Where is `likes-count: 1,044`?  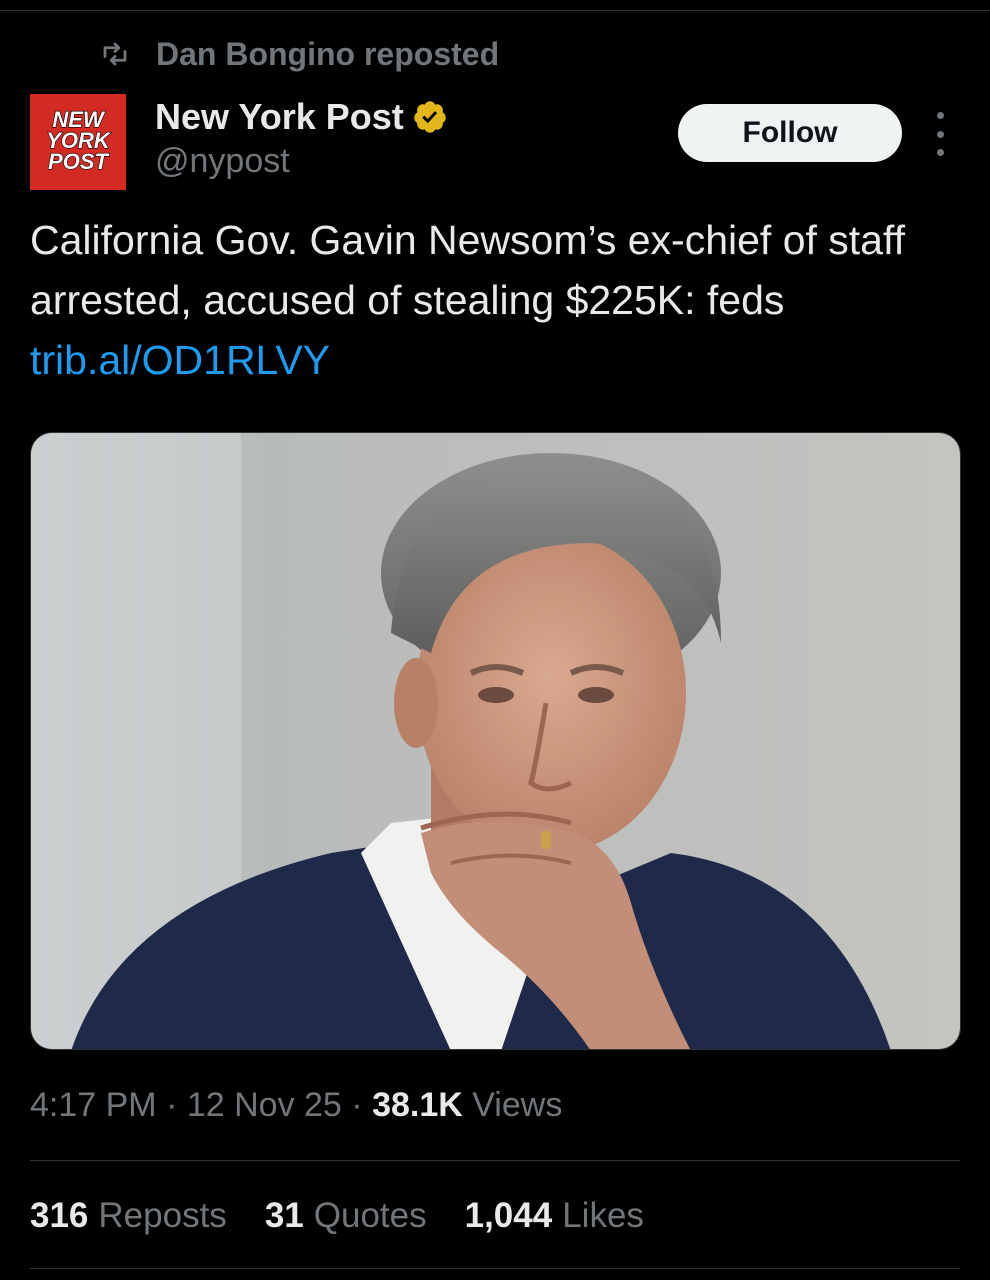
likes-count: 1,044 is located at coordinates (508, 1215).